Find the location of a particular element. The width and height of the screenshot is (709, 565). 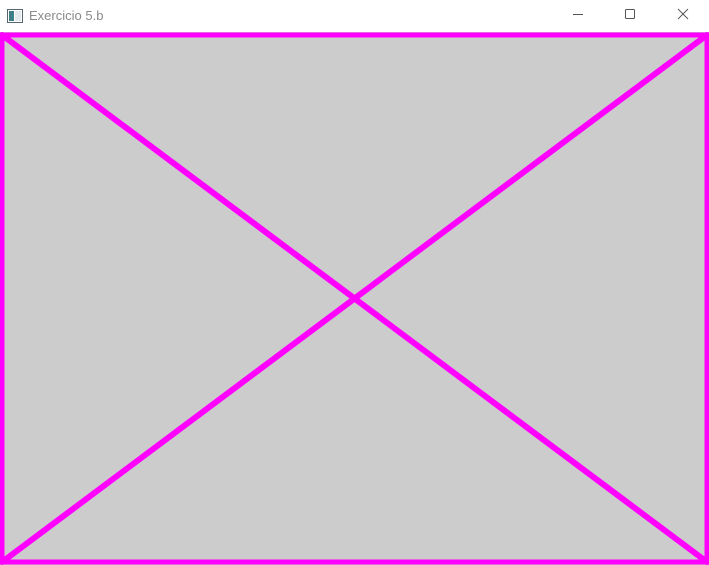

close-icon is located at coordinates (683, 16).